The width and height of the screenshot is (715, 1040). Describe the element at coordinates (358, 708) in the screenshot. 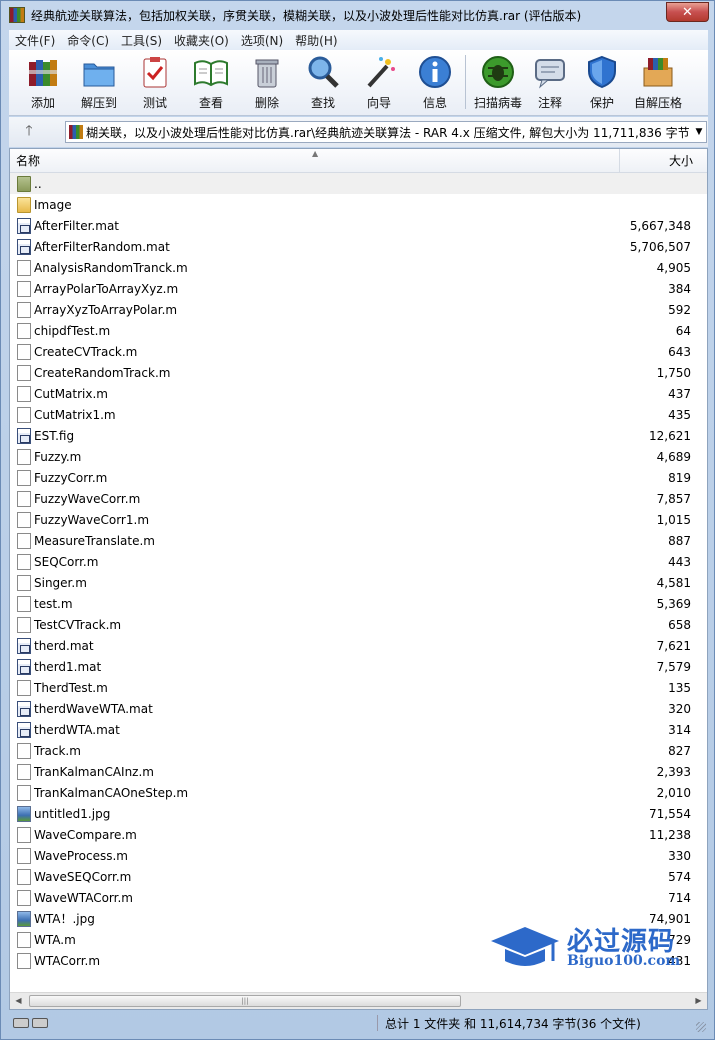

I see `file-row: therdWaveWTA.mat 320` at that location.